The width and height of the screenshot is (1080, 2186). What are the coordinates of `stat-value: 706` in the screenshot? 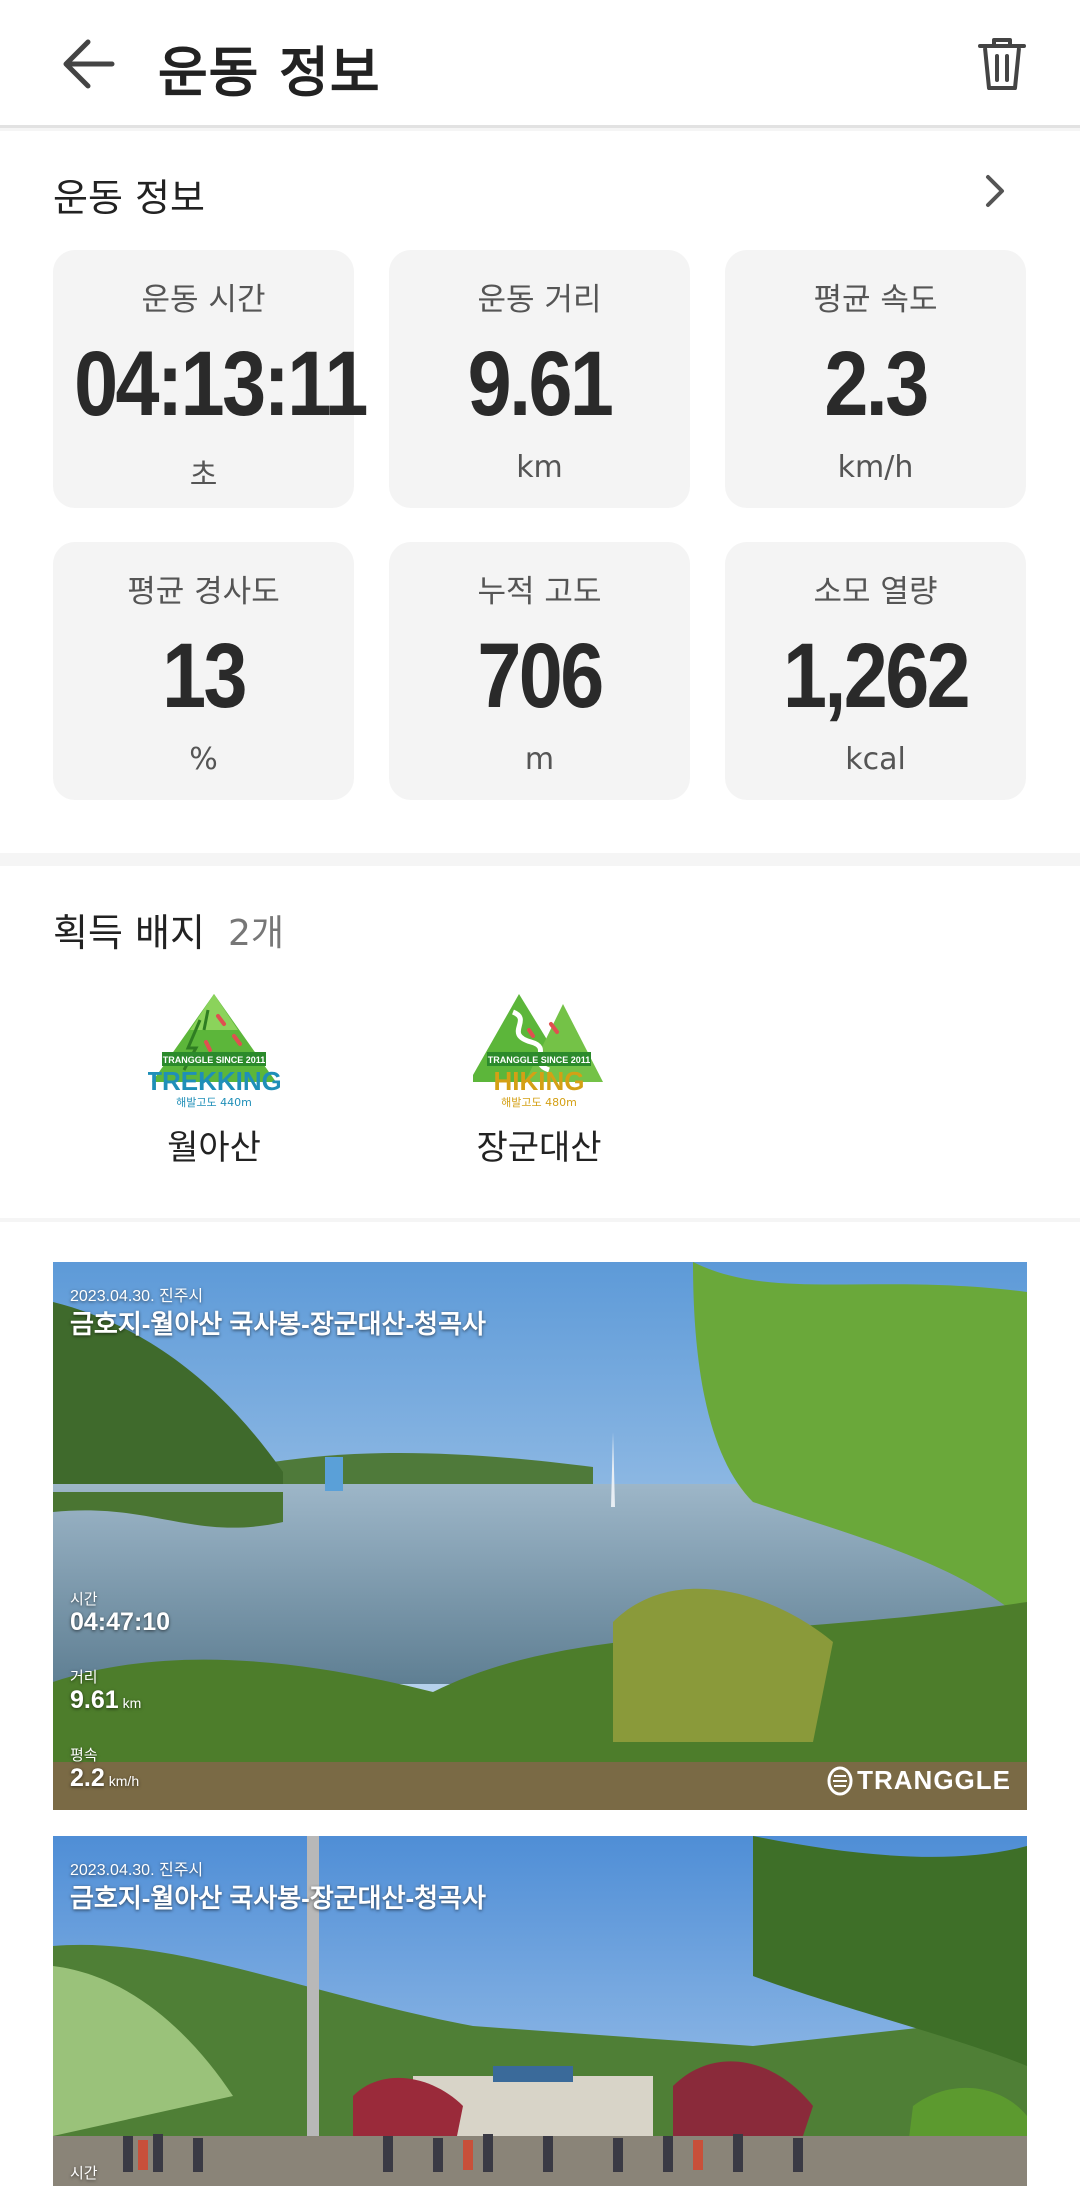 It's located at (540, 676).